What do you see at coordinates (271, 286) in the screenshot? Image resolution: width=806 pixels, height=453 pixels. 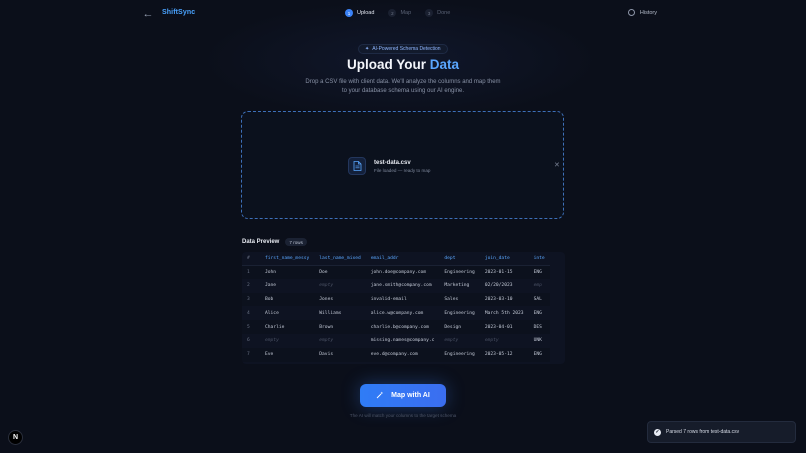 I see `table-cell: Jane` at bounding box center [271, 286].